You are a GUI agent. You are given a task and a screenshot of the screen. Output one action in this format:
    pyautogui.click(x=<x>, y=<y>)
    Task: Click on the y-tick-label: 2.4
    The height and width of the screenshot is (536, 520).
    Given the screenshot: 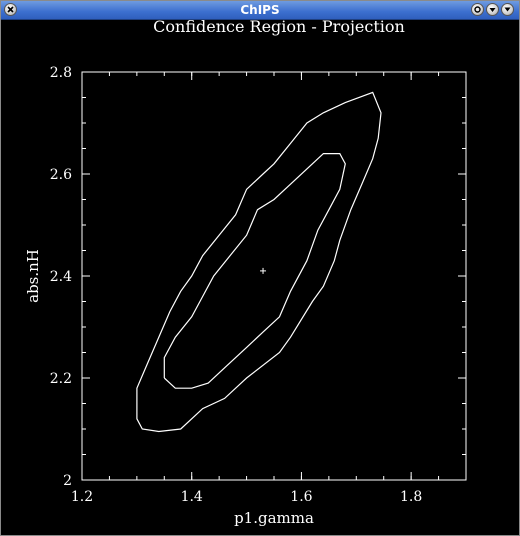 What is the action you would take?
    pyautogui.click(x=61, y=277)
    